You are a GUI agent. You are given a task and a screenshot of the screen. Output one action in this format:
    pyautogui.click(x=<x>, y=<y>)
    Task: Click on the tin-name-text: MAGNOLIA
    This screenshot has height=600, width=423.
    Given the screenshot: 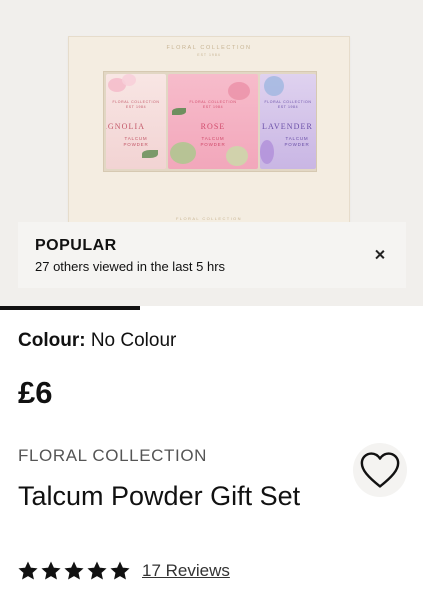 What is the action you would take?
    pyautogui.click(x=126, y=126)
    